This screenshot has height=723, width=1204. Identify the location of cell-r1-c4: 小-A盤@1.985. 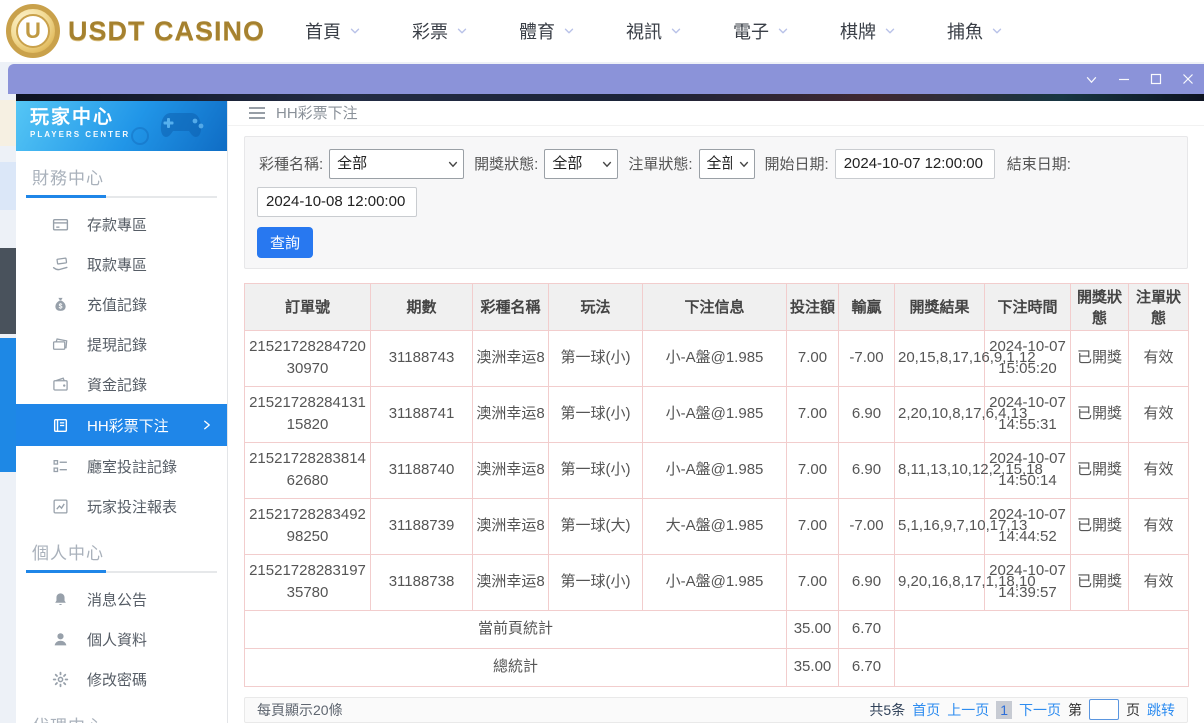
(714, 414).